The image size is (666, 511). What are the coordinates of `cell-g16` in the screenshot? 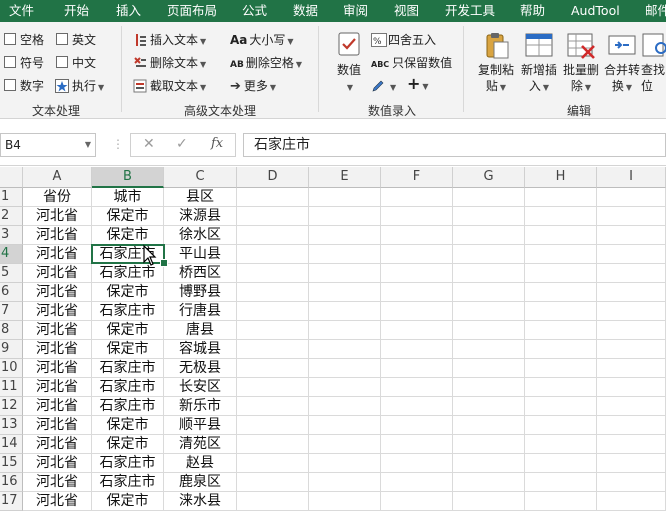 It's located at (489, 482).